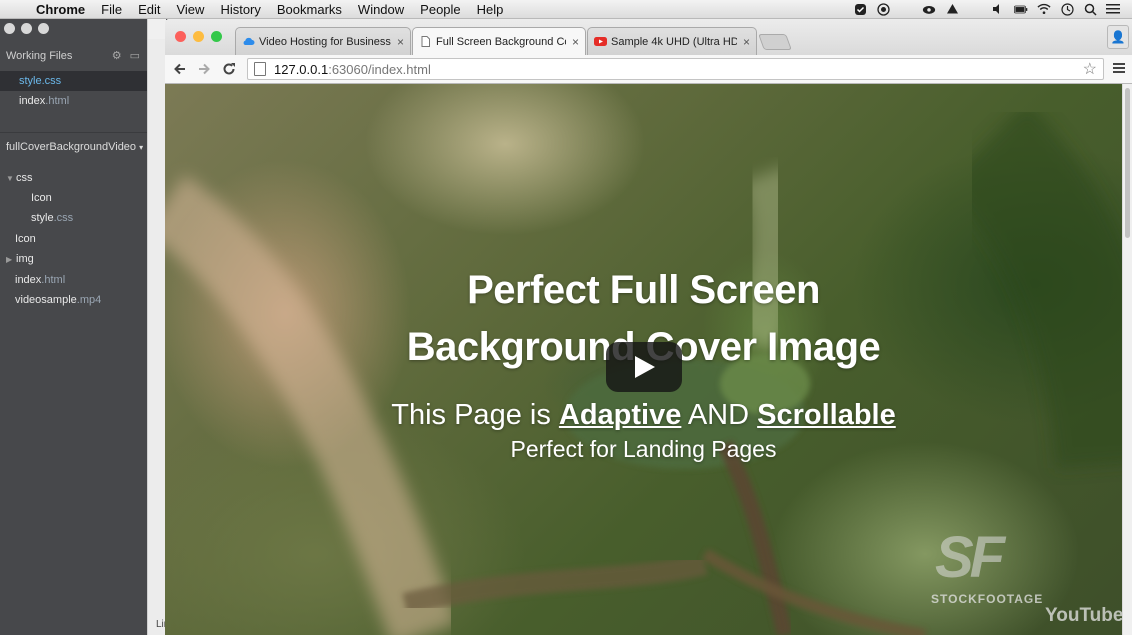 The height and width of the screenshot is (635, 1132). I want to click on subtitle-and: AND, so click(719, 415).